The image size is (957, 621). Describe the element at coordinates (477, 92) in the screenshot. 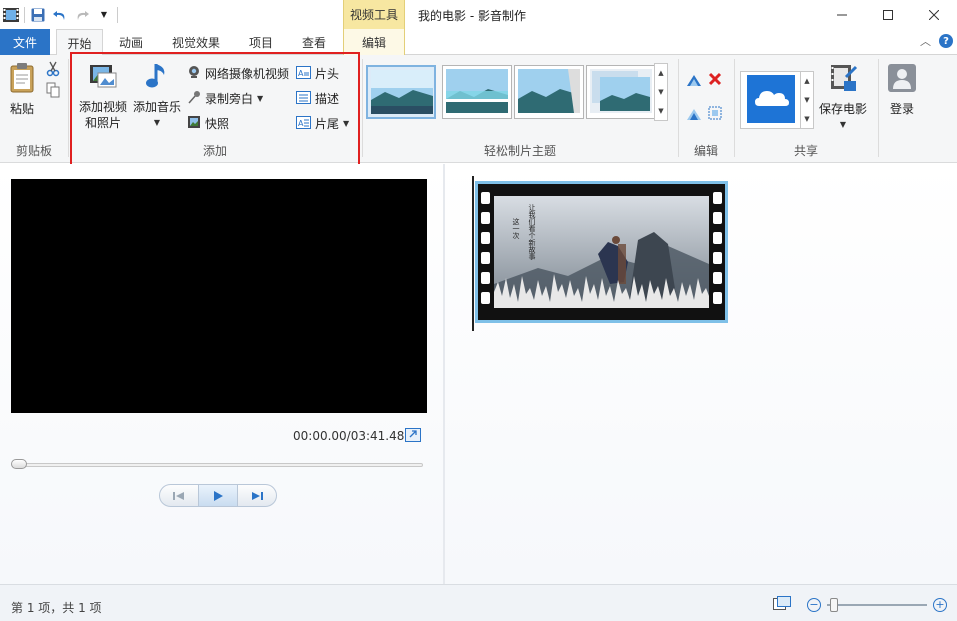

I see `theme-thumbnail-contemporary` at that location.